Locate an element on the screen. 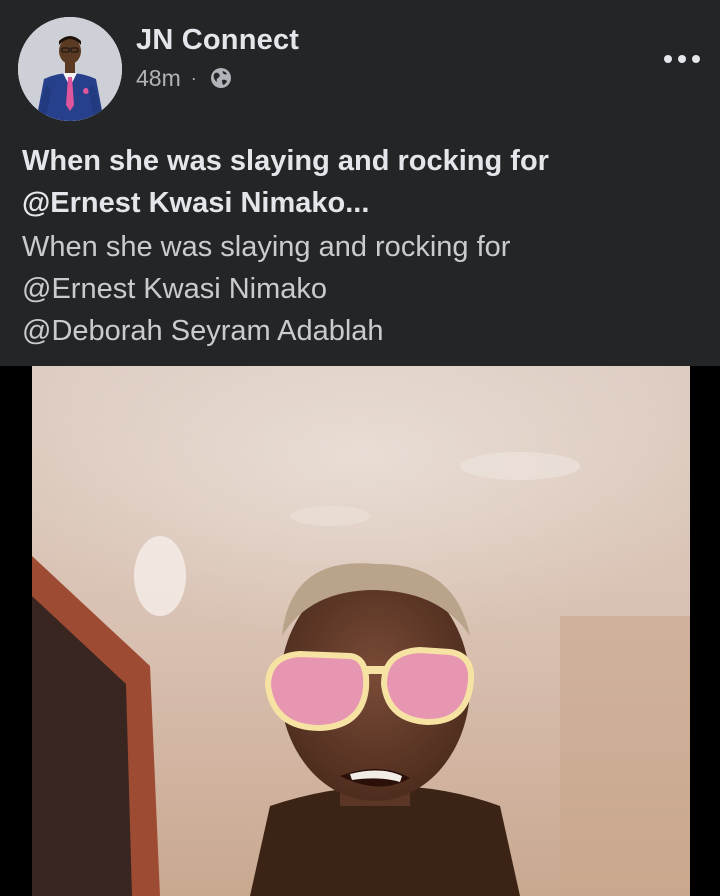 This screenshot has height=896, width=720. post-body-line: When she was slaying and rocking for is located at coordinates (266, 247).